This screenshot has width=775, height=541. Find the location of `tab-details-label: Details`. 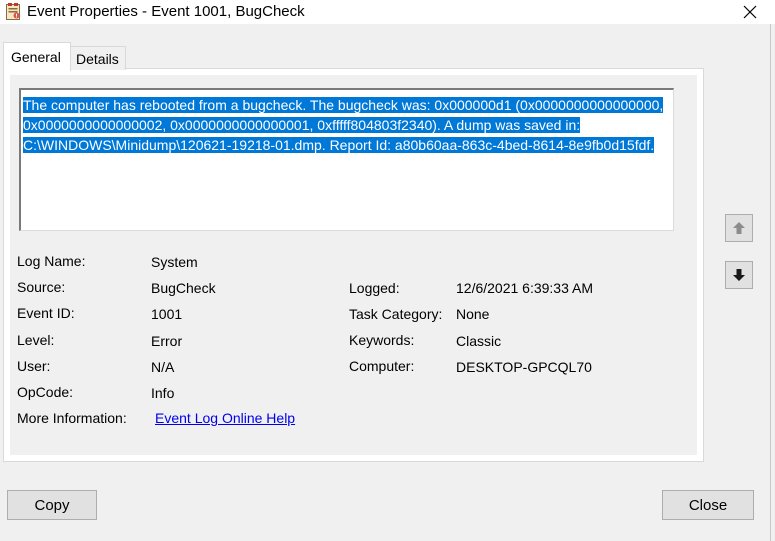

tab-details-label: Details is located at coordinates (97, 59).